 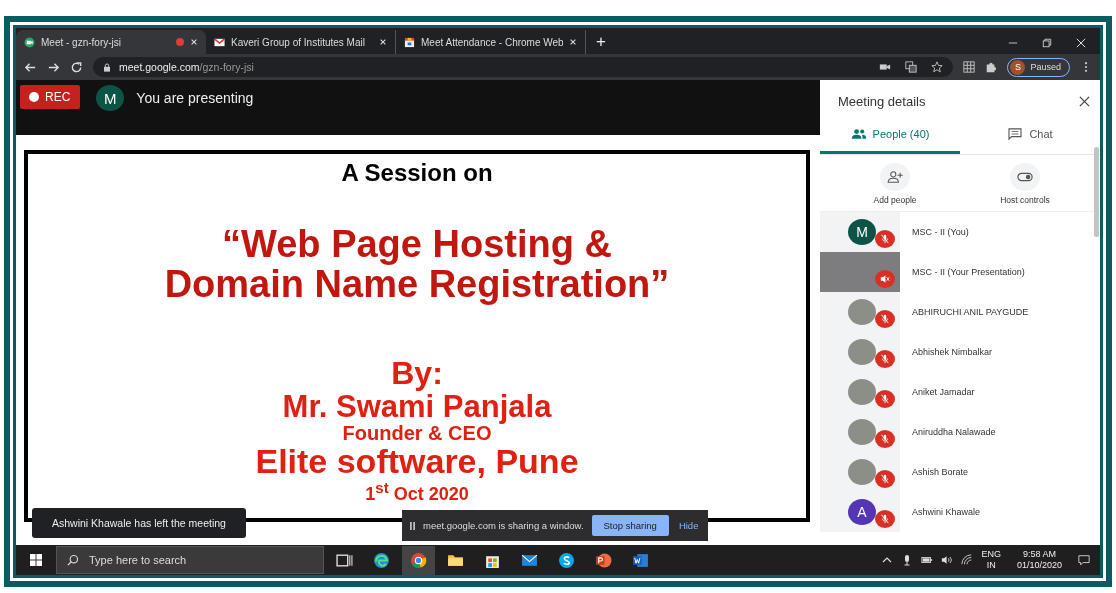 What do you see at coordinates (946, 512) in the screenshot?
I see `participant-name: Ashwini Khawale` at bounding box center [946, 512].